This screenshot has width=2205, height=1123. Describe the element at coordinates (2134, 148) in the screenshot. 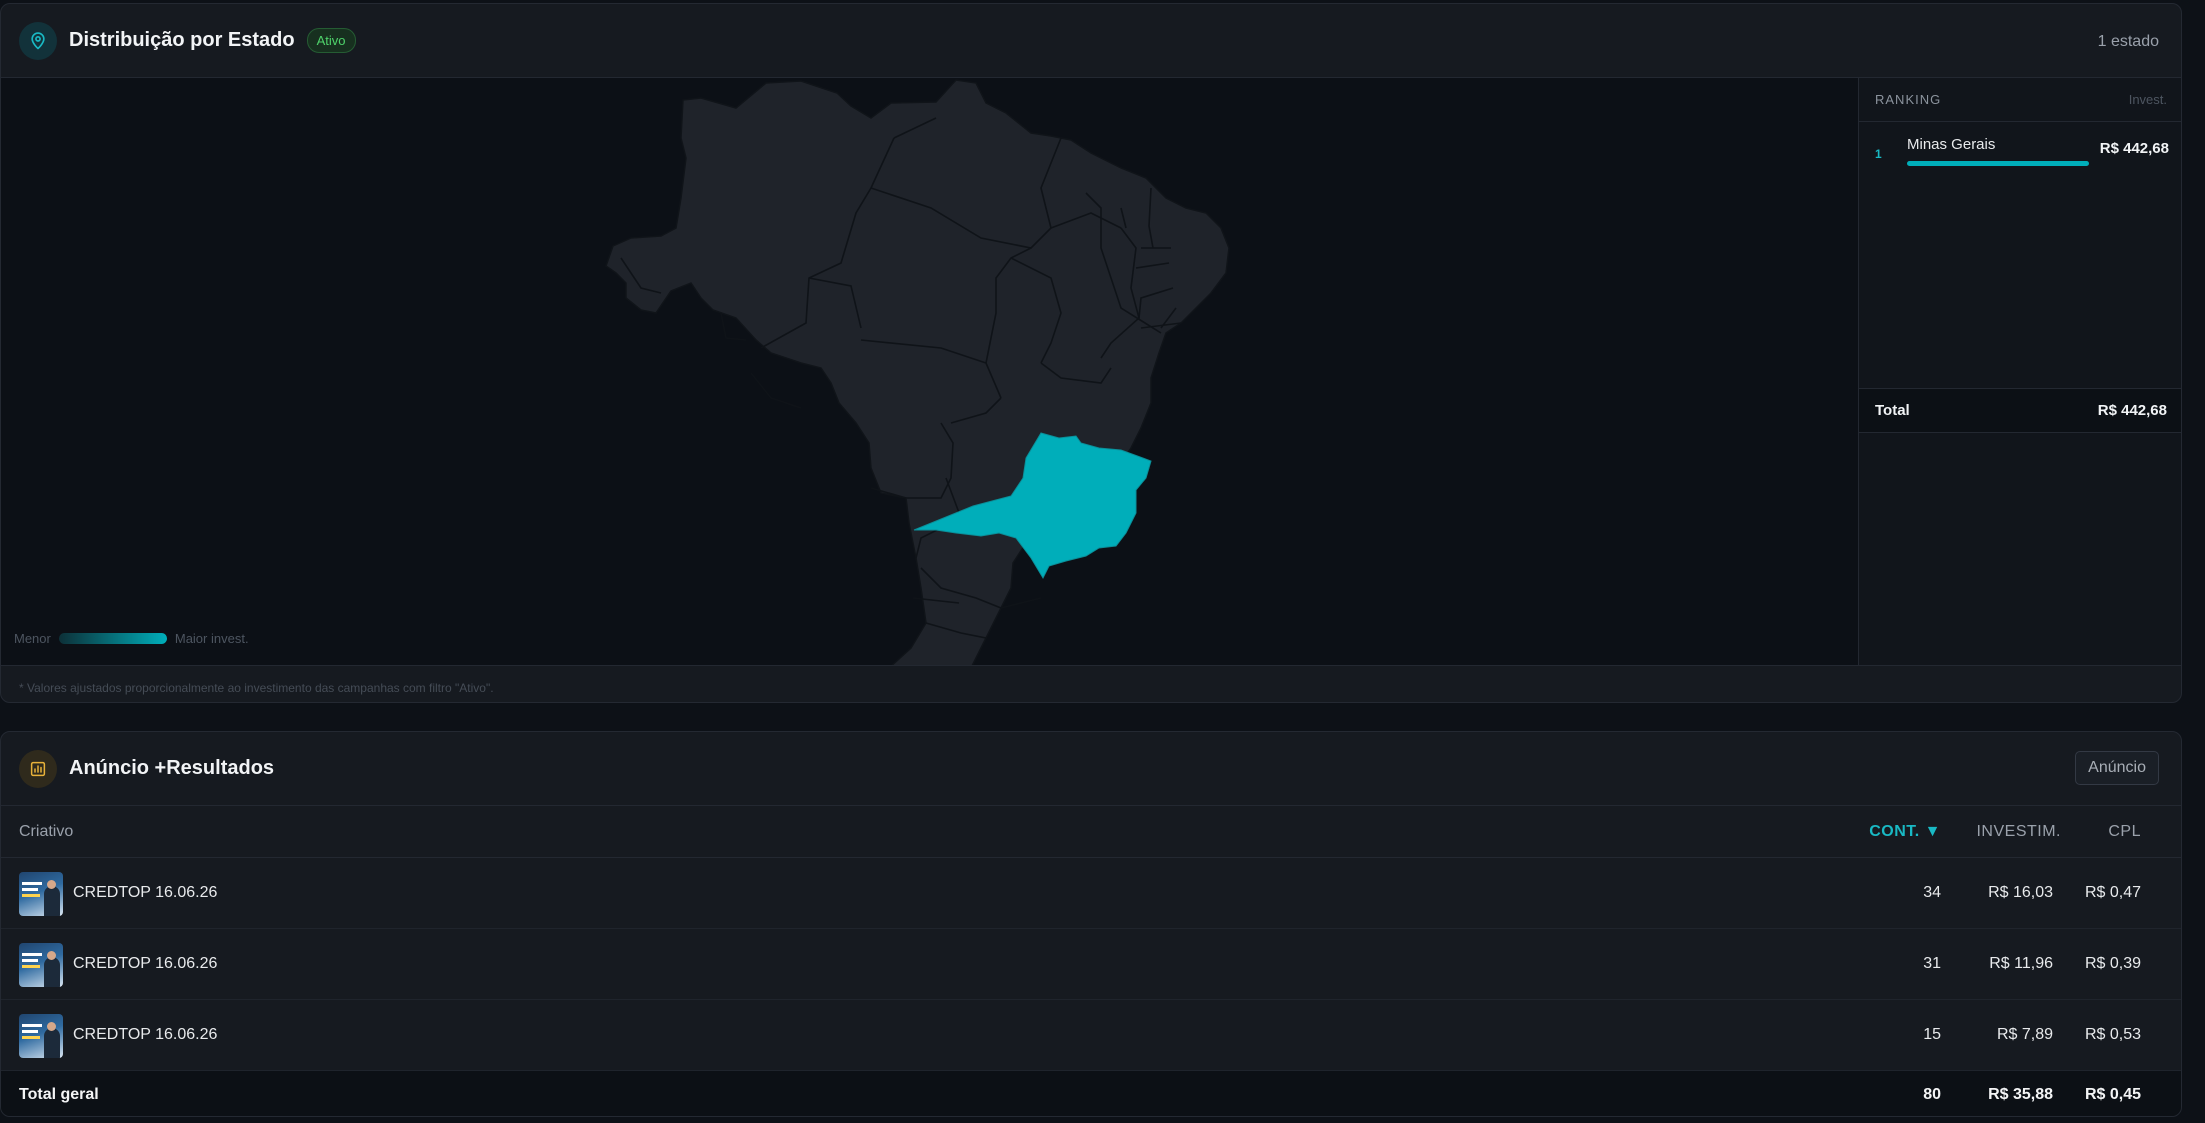

I see `ranking-state-value: R$ 442,68` at that location.